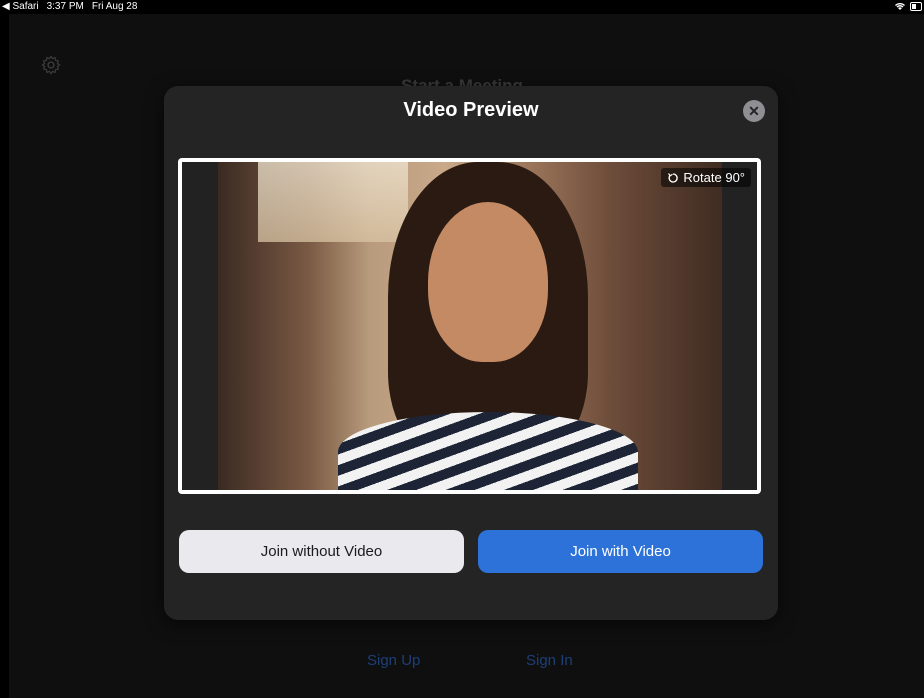  Describe the element at coordinates (65, 6) in the screenshot. I see `status-time: 3:37 PM` at that location.